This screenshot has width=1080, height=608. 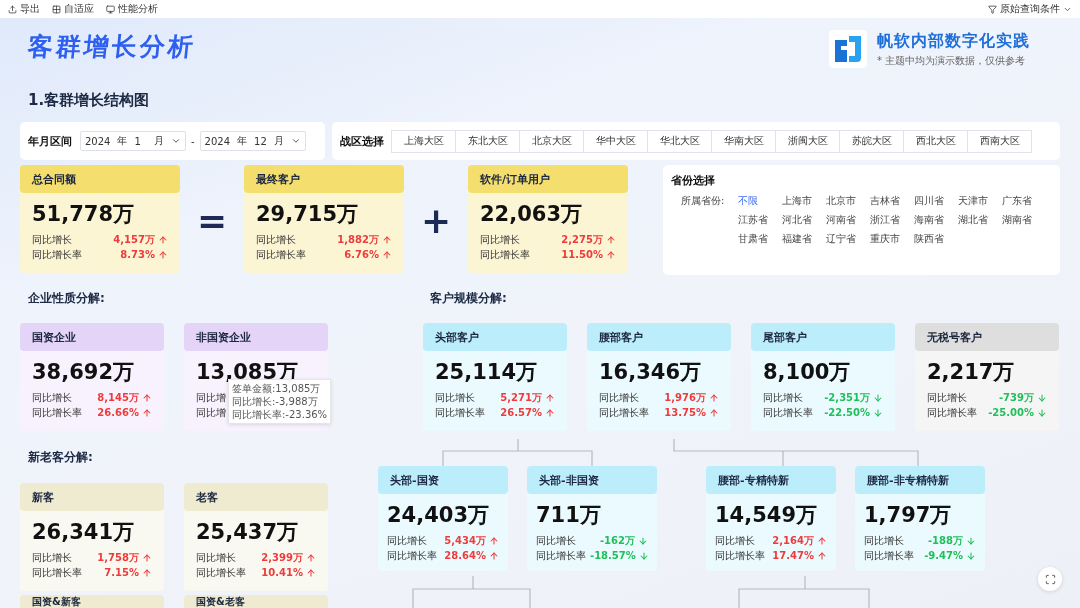 I want to click on province-option: 上海市, so click(x=804, y=201).